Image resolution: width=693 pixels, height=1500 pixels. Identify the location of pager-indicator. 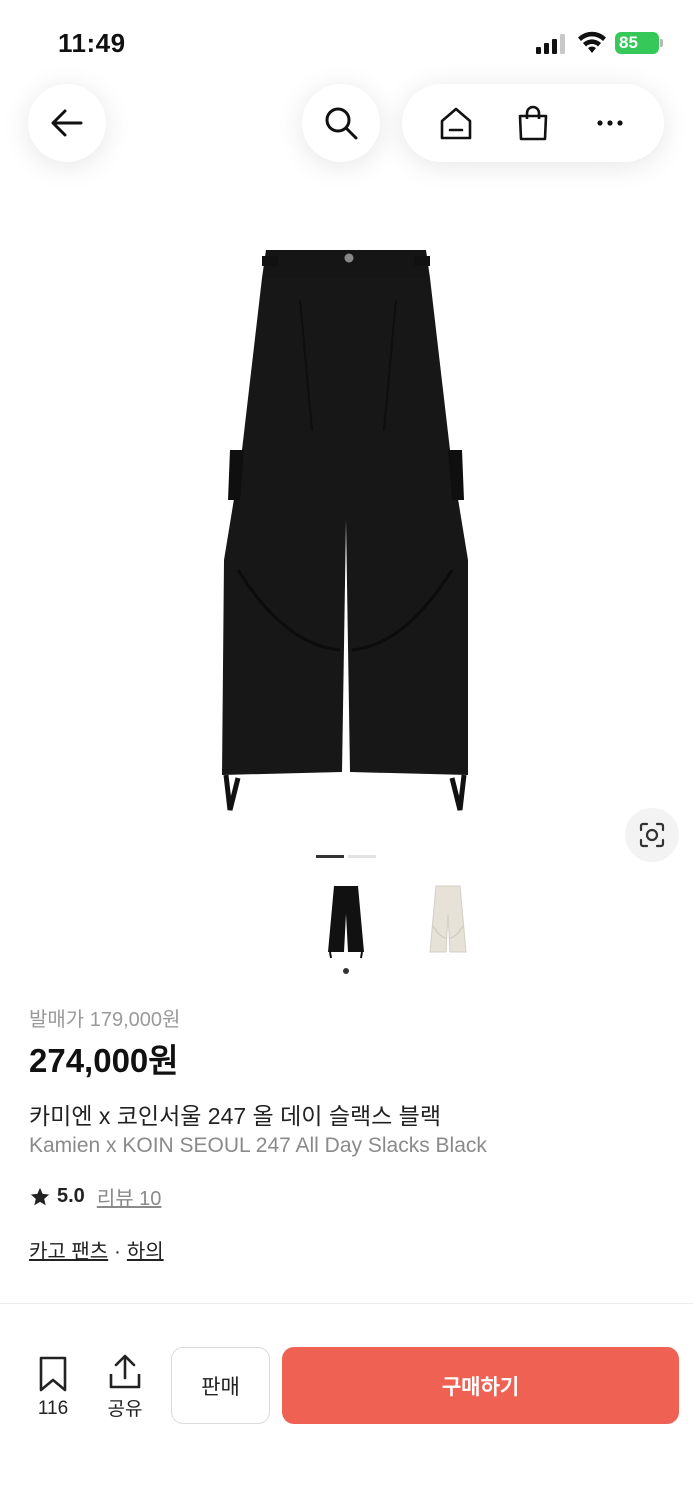
(362, 856).